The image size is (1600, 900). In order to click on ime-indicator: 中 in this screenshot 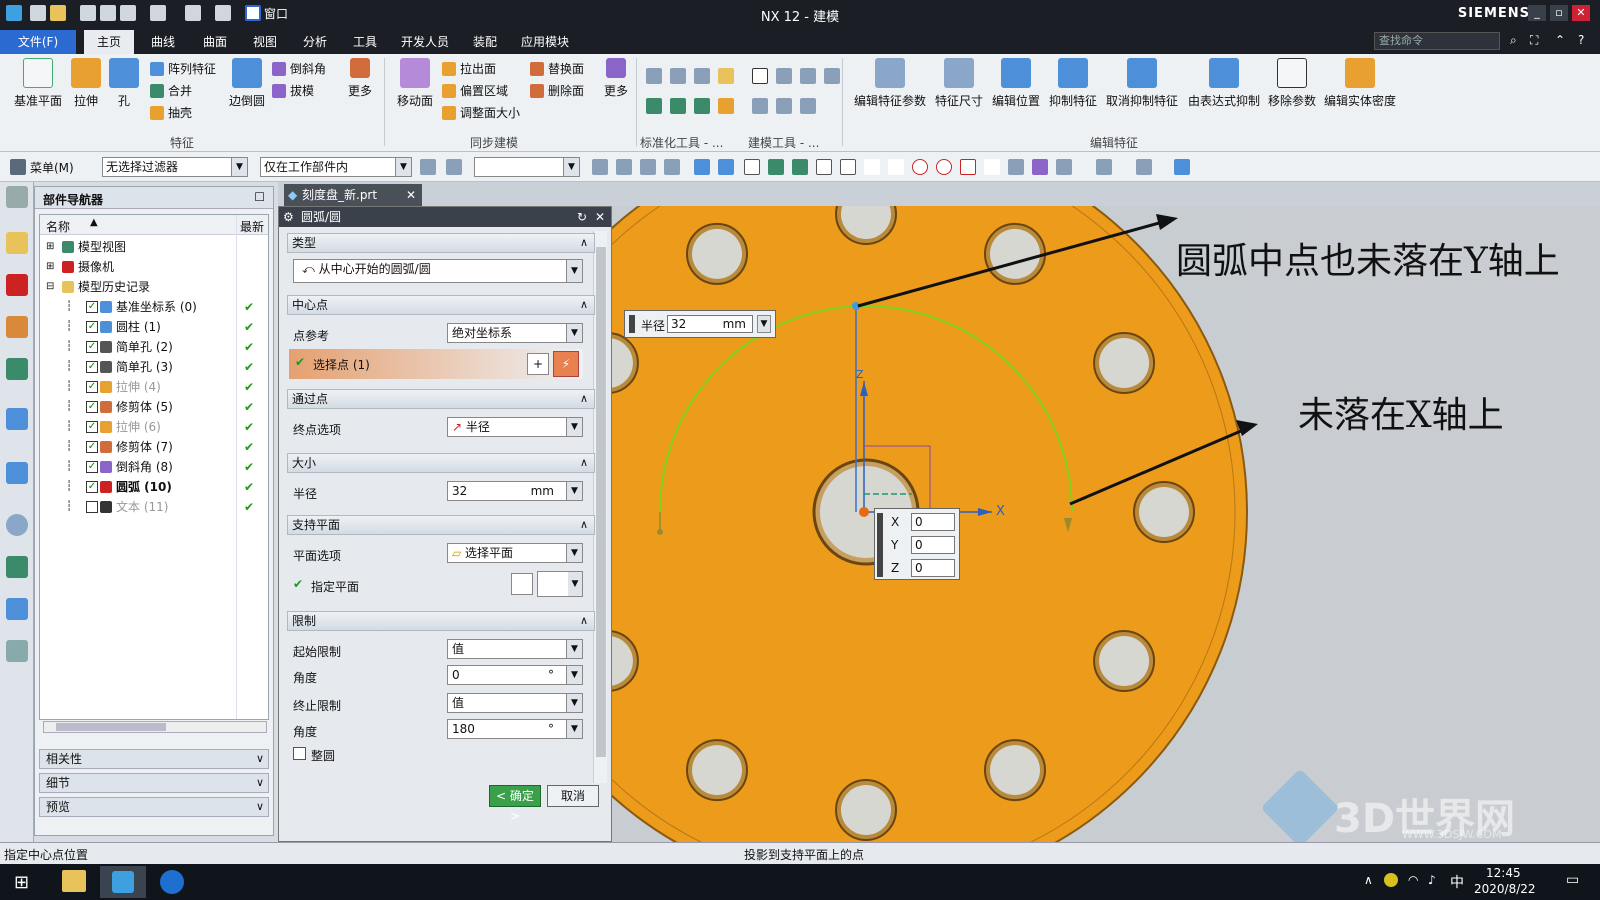, I will do `click(1457, 882)`.